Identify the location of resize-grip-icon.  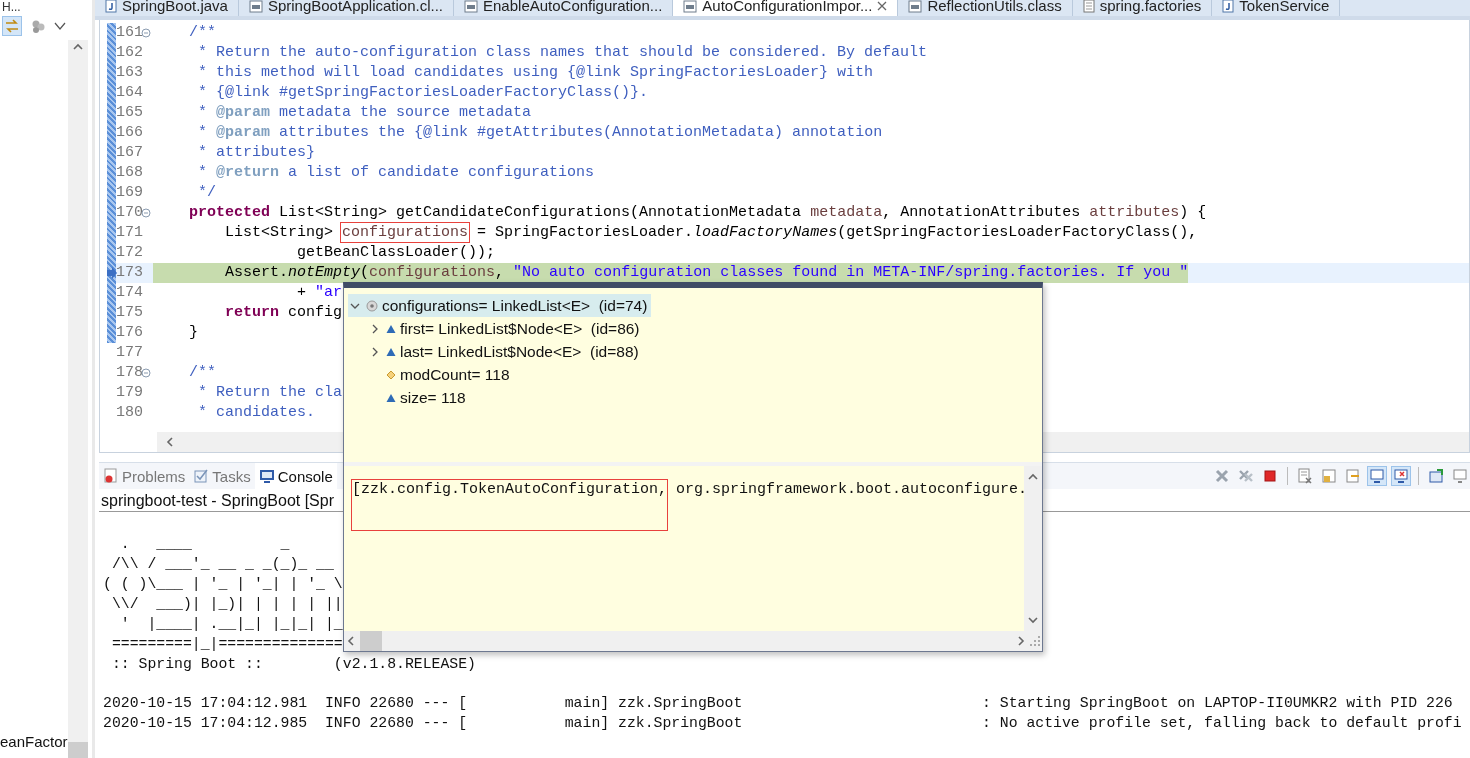
(1035, 641).